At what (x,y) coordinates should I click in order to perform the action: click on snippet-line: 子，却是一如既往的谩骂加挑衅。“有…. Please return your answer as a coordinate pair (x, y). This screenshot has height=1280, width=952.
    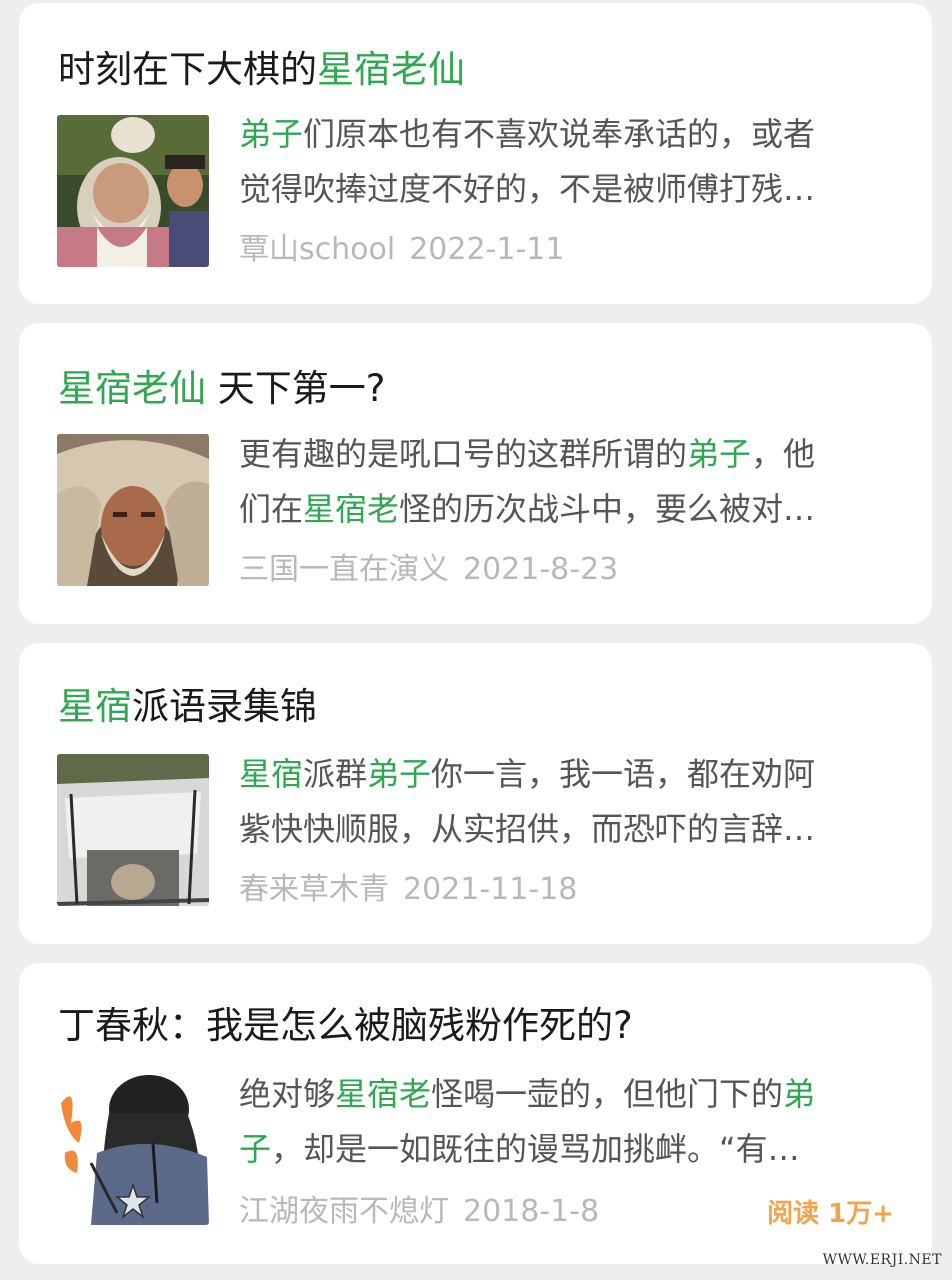
    Looking at the image, I should click on (564, 1149).